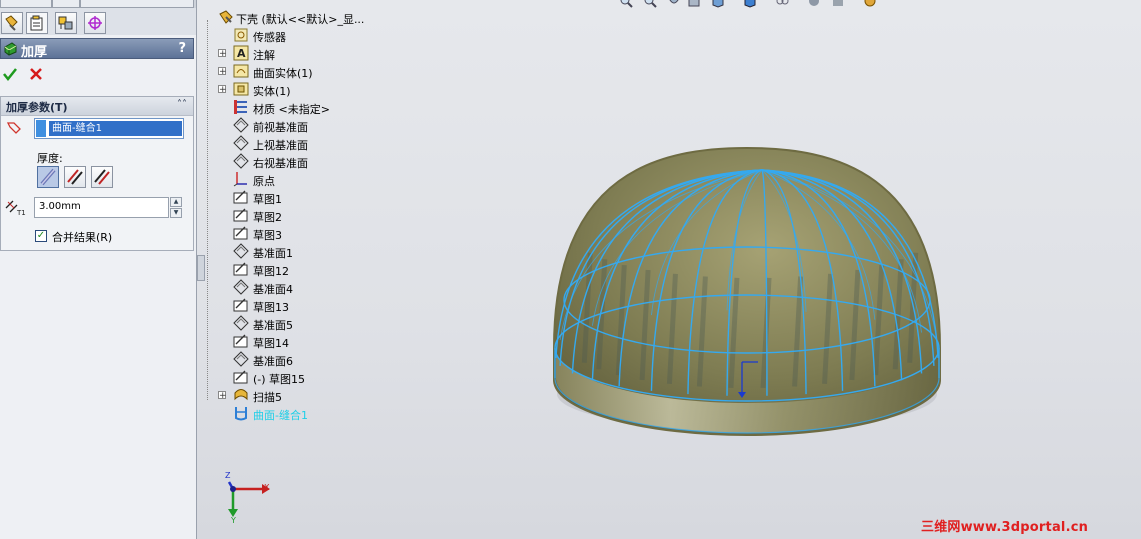 Image resolution: width=1141 pixels, height=539 pixels. Describe the element at coordinates (814, 4) in the screenshot. I see `edit-appearance-icon` at that location.